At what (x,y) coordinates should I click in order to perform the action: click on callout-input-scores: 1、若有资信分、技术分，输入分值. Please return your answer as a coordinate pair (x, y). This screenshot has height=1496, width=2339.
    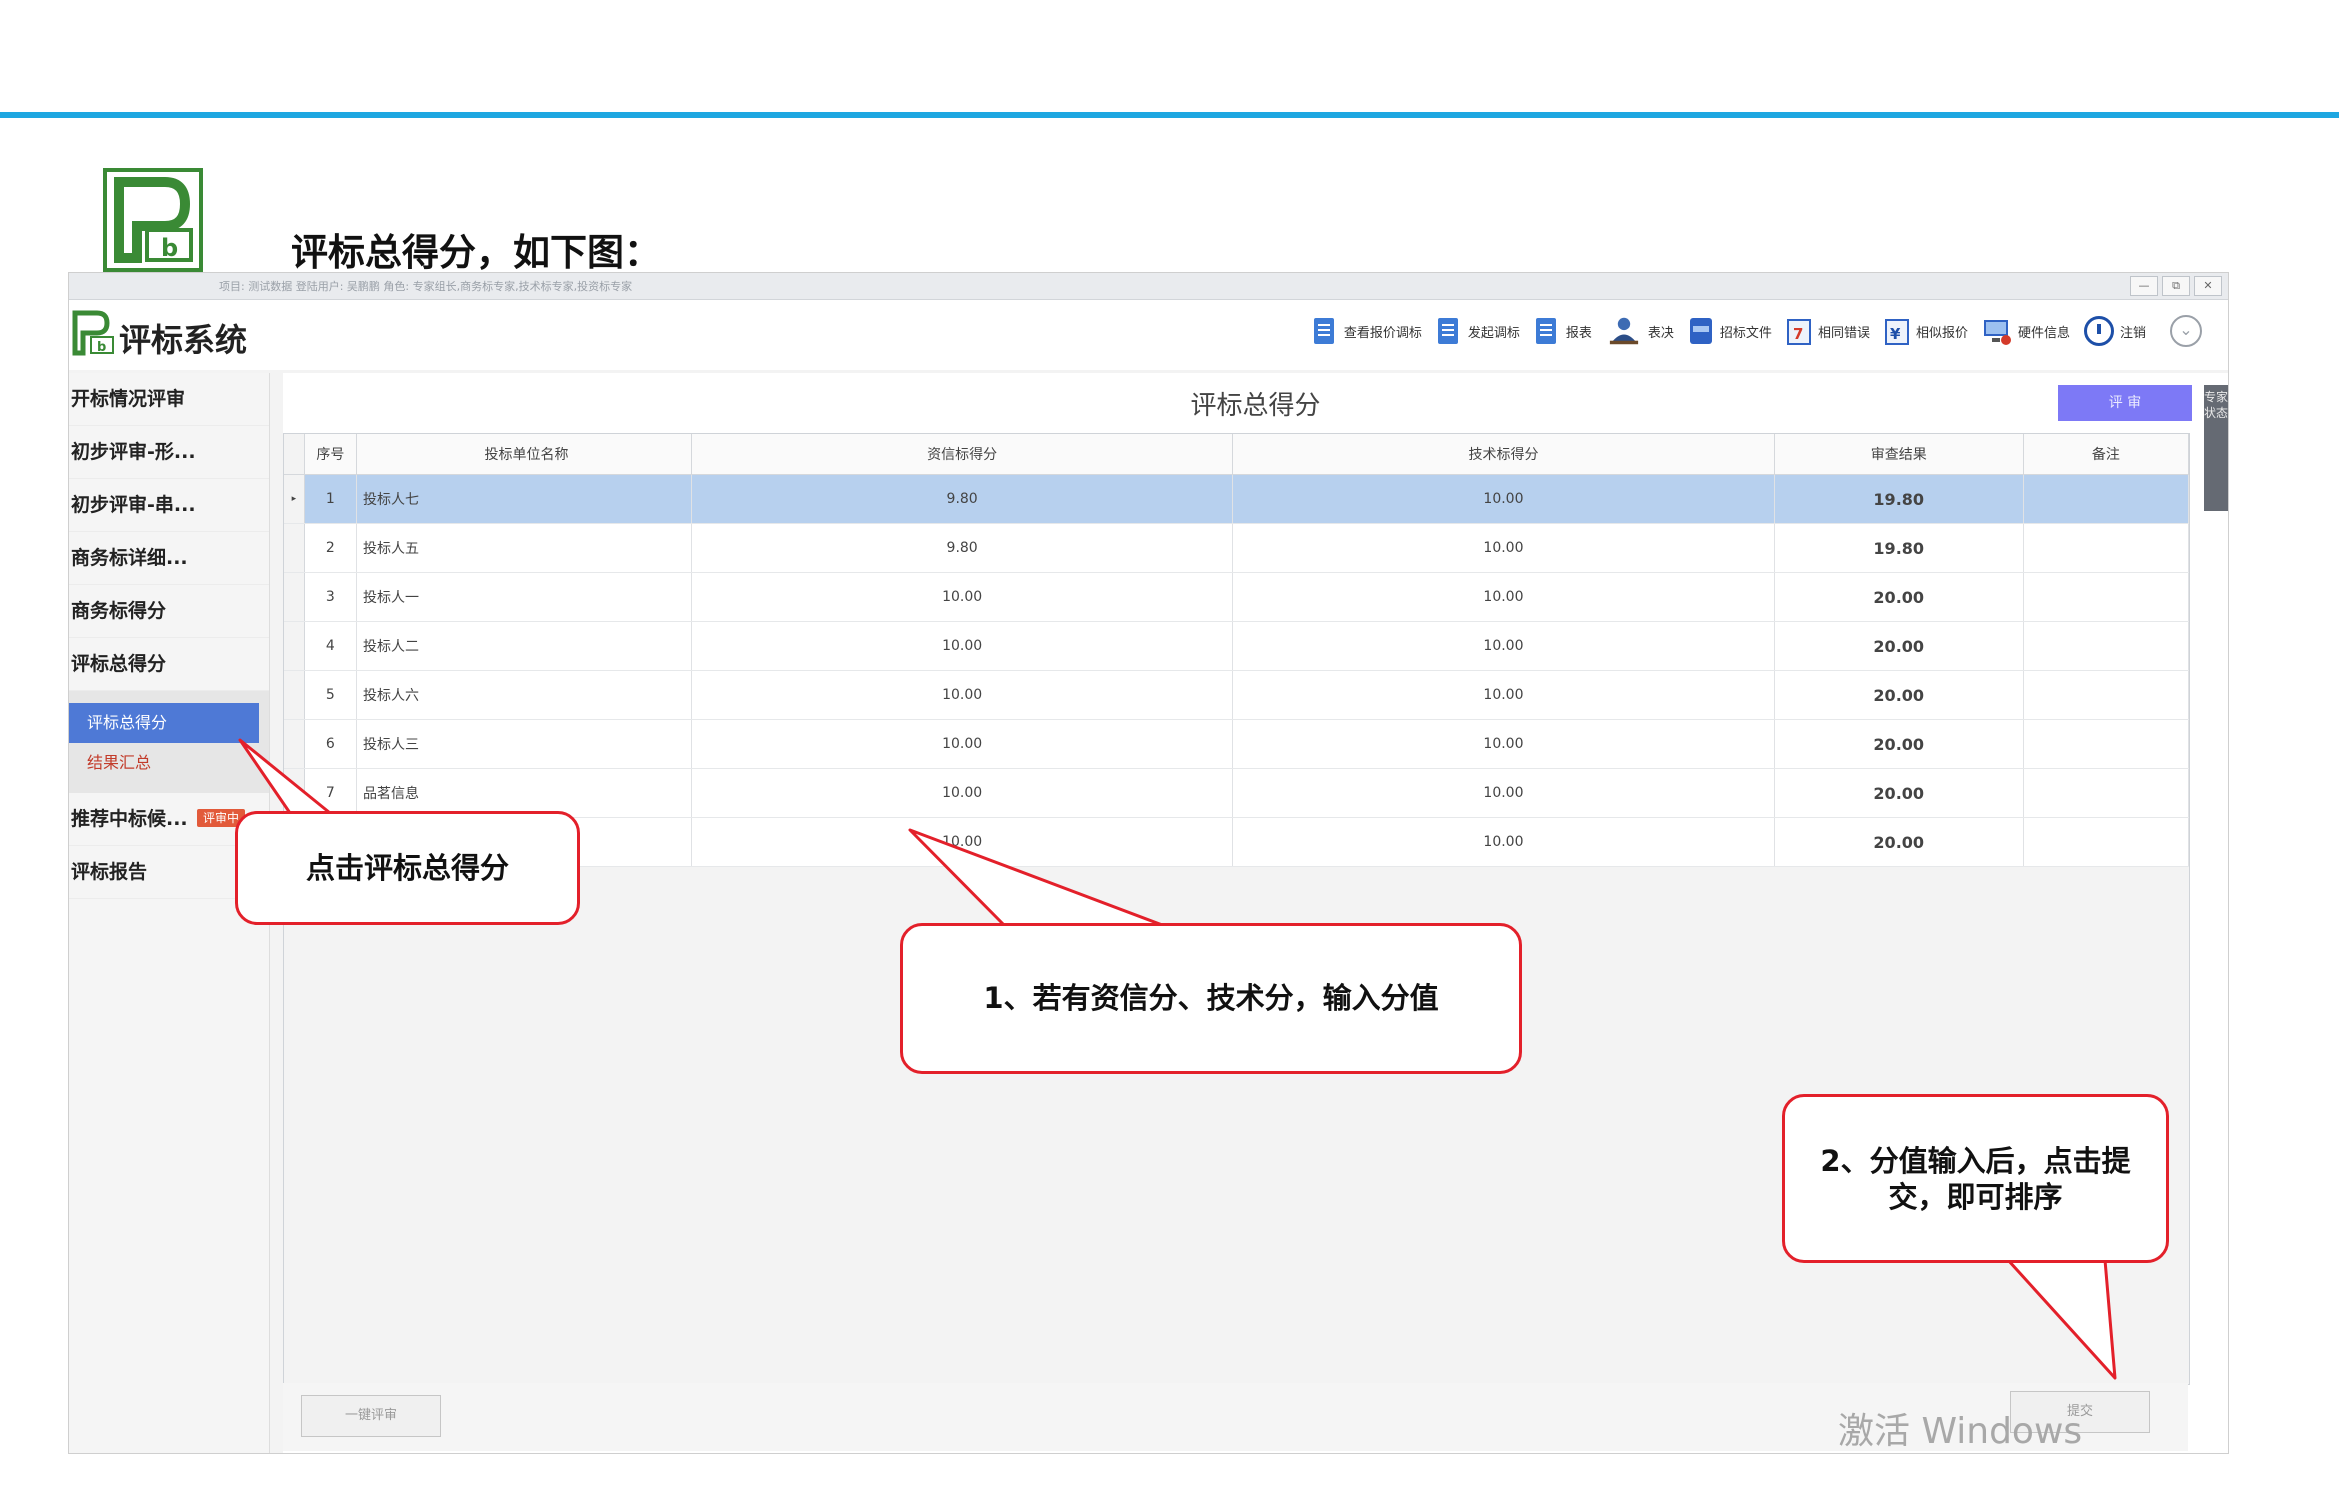
    Looking at the image, I should click on (1211, 998).